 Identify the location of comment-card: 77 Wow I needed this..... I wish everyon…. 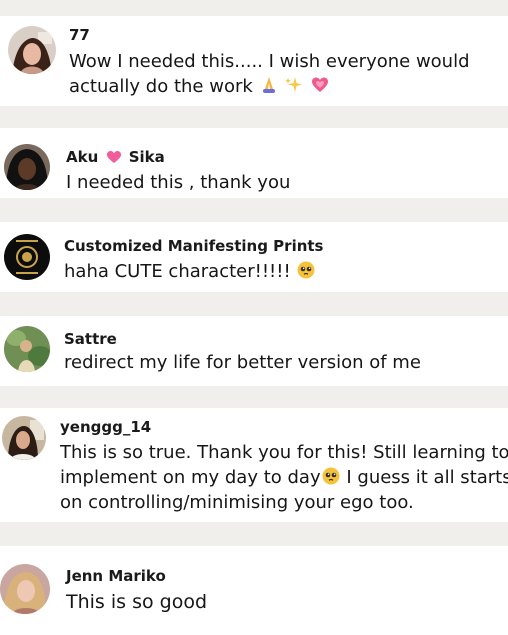
(254, 61).